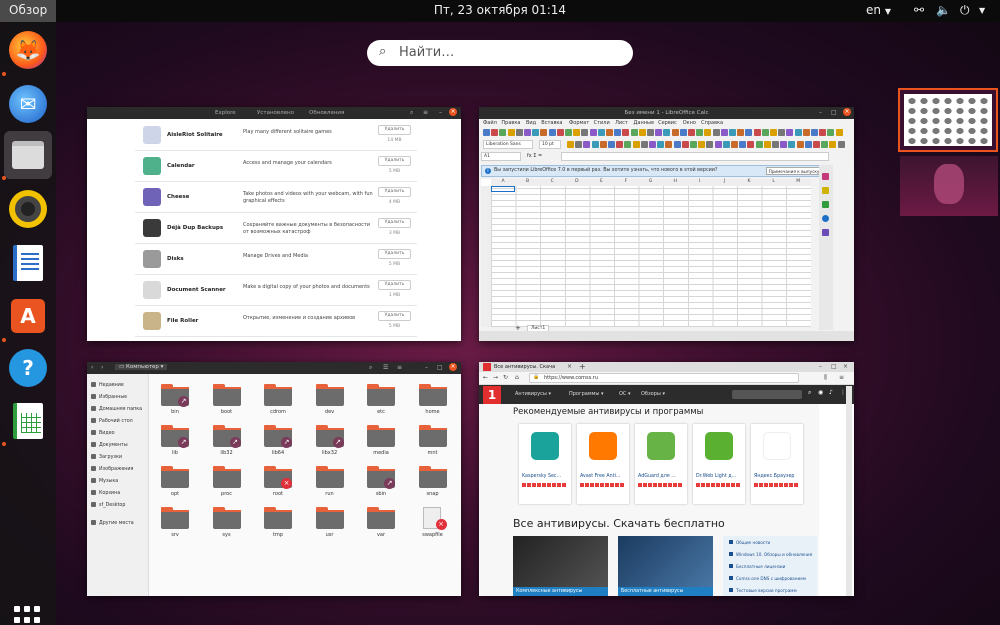 This screenshot has width=1000, height=625. Describe the element at coordinates (774, 181) in the screenshot. I see `column-header: L` at that location.